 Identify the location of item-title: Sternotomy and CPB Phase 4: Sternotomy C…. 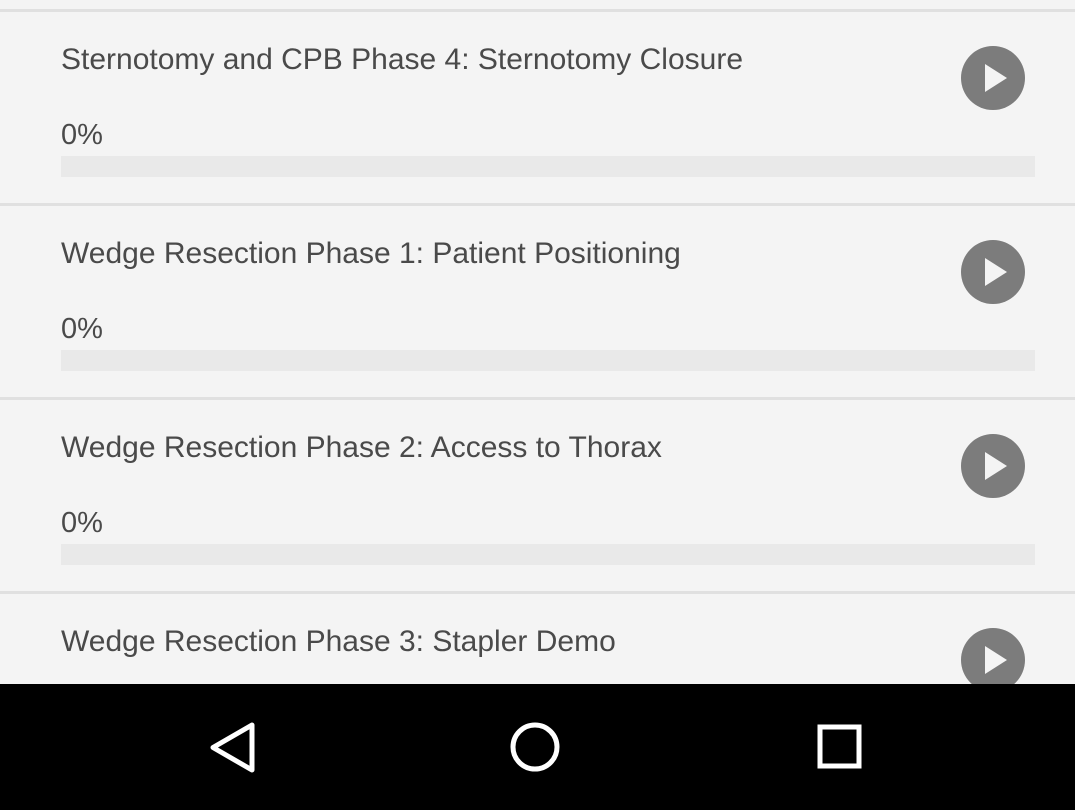
(402, 59).